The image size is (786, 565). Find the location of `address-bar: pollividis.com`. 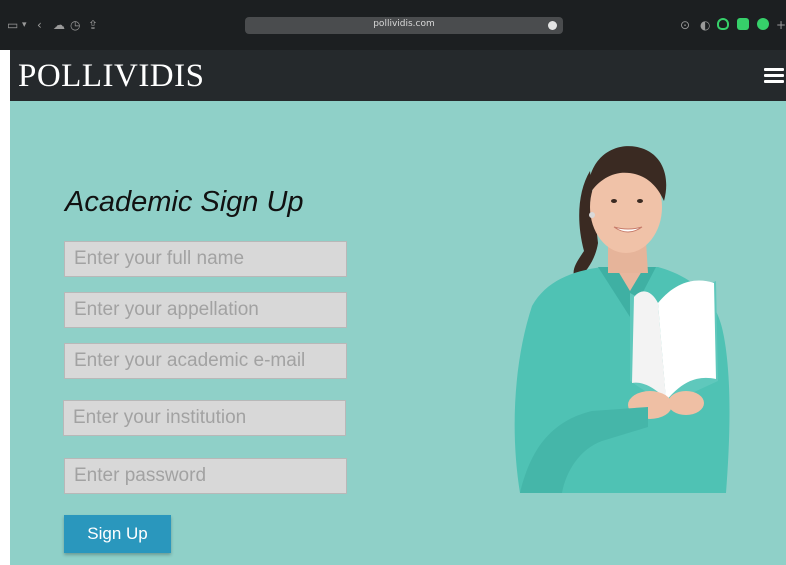

address-bar: pollividis.com is located at coordinates (404, 25).